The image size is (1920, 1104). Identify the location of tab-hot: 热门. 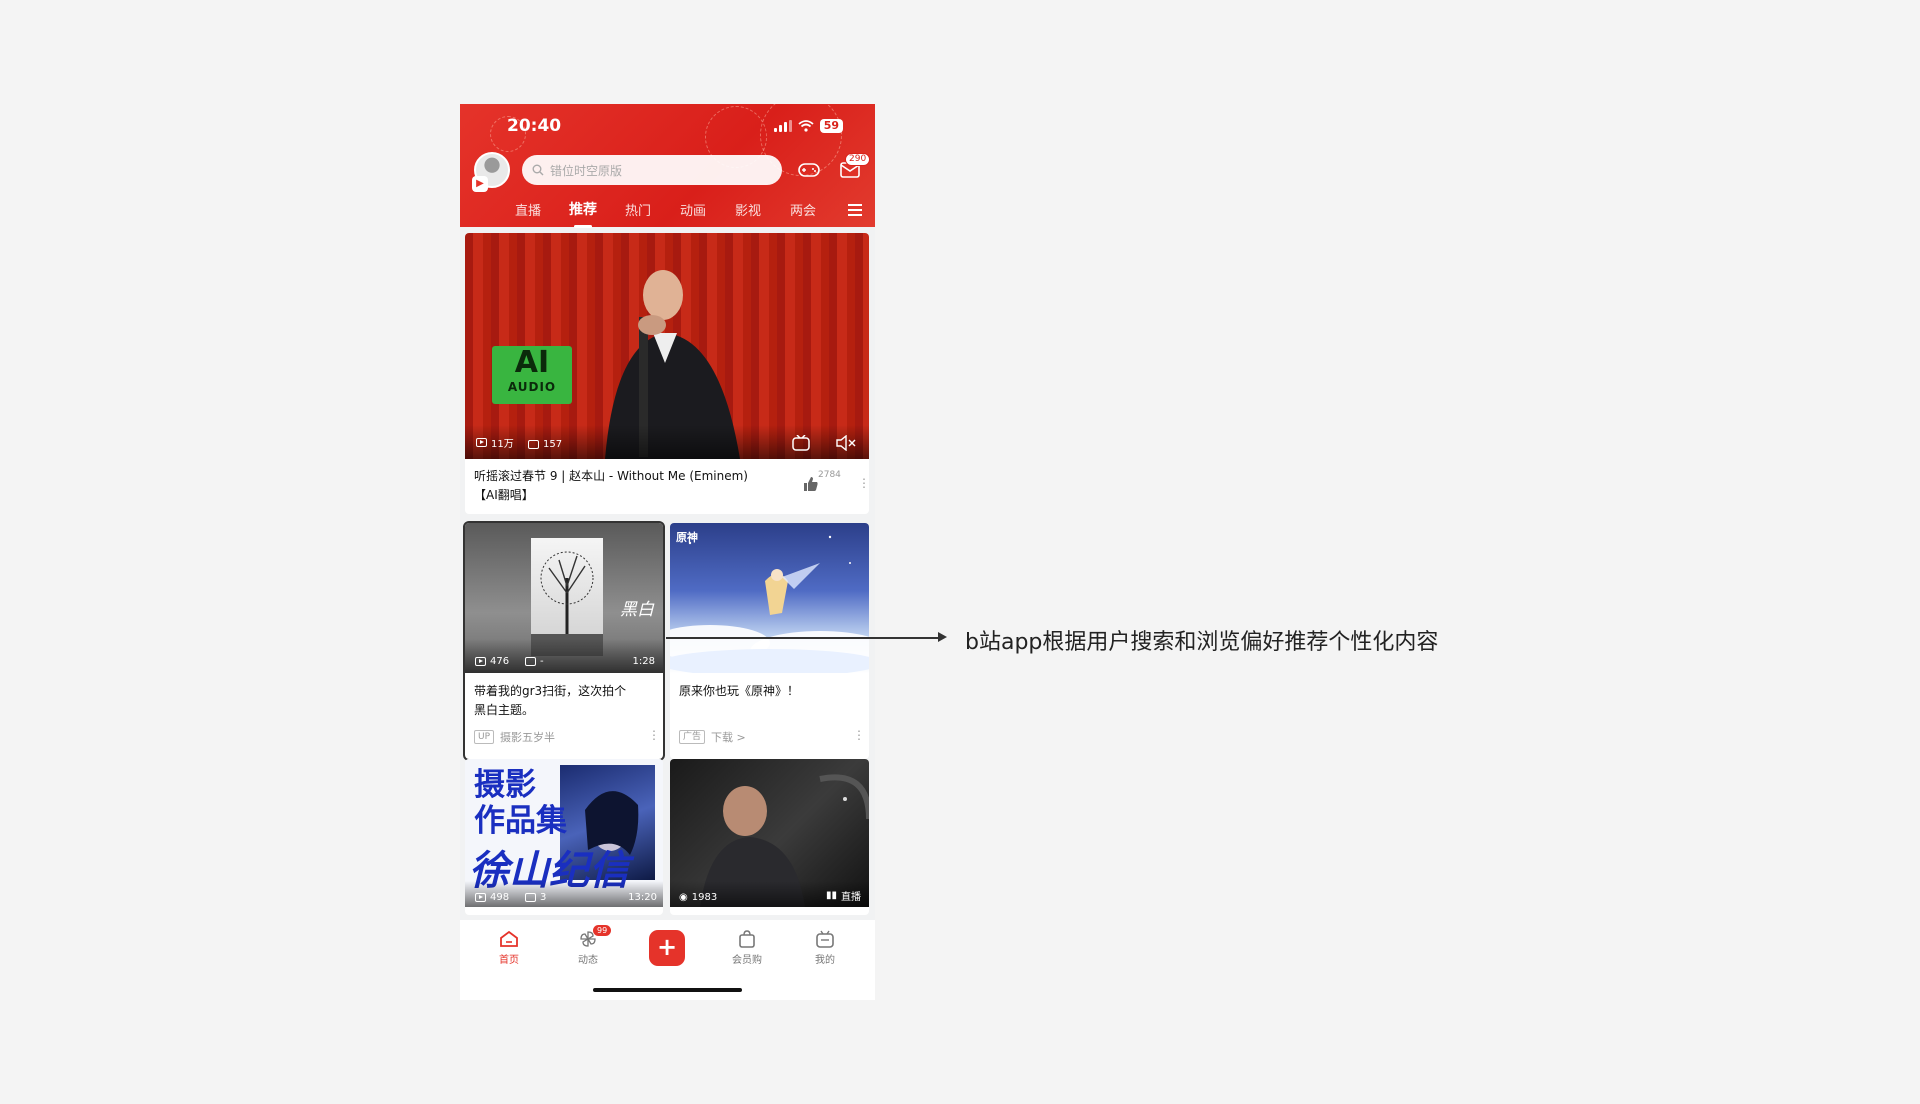
(638, 209).